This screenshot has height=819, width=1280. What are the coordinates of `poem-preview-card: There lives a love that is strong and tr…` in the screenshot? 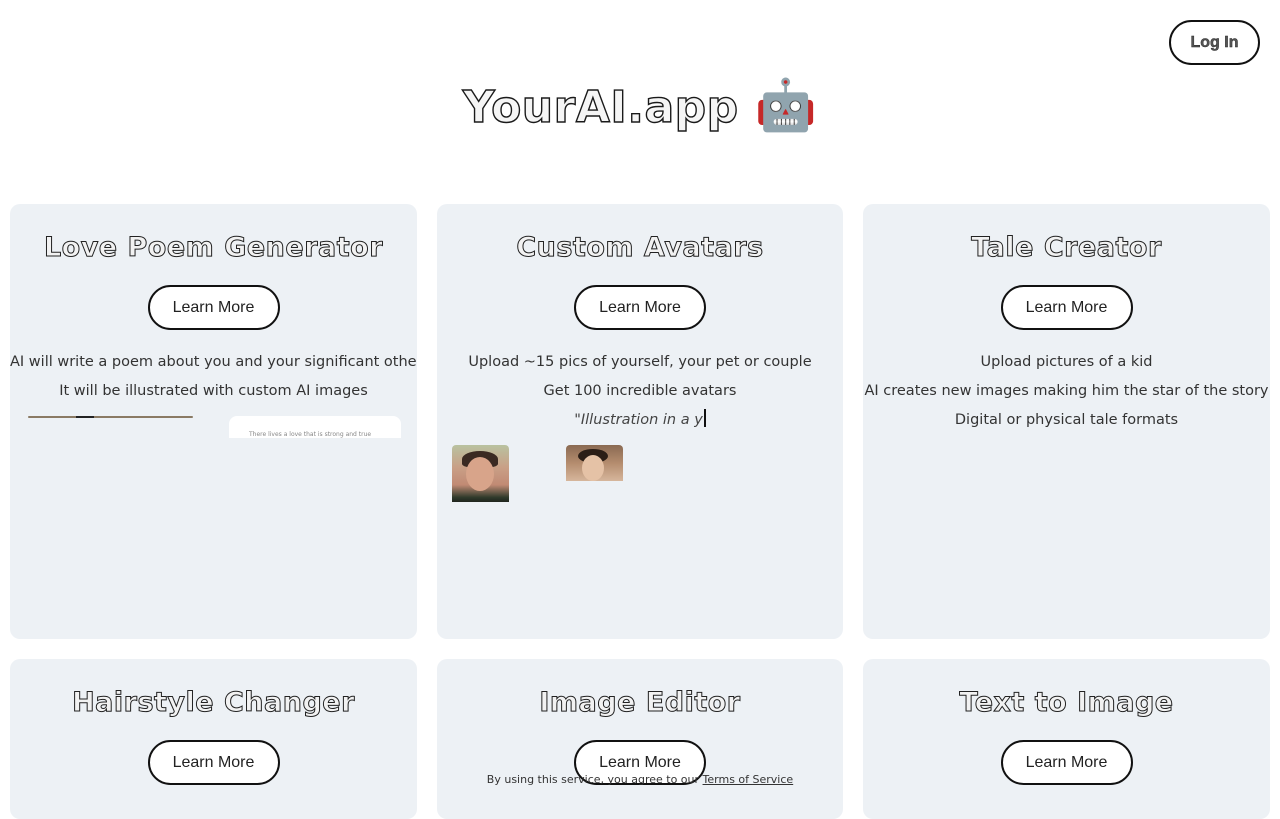 It's located at (315, 427).